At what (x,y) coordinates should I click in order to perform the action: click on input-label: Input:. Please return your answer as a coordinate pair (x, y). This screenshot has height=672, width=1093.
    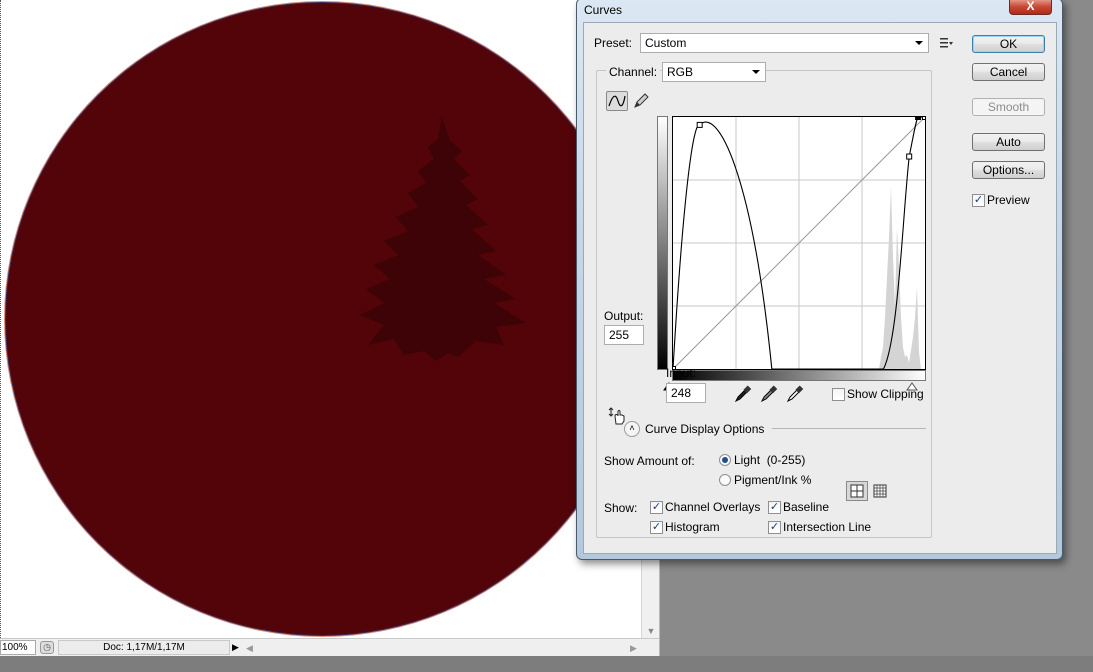
    Looking at the image, I should click on (681, 373).